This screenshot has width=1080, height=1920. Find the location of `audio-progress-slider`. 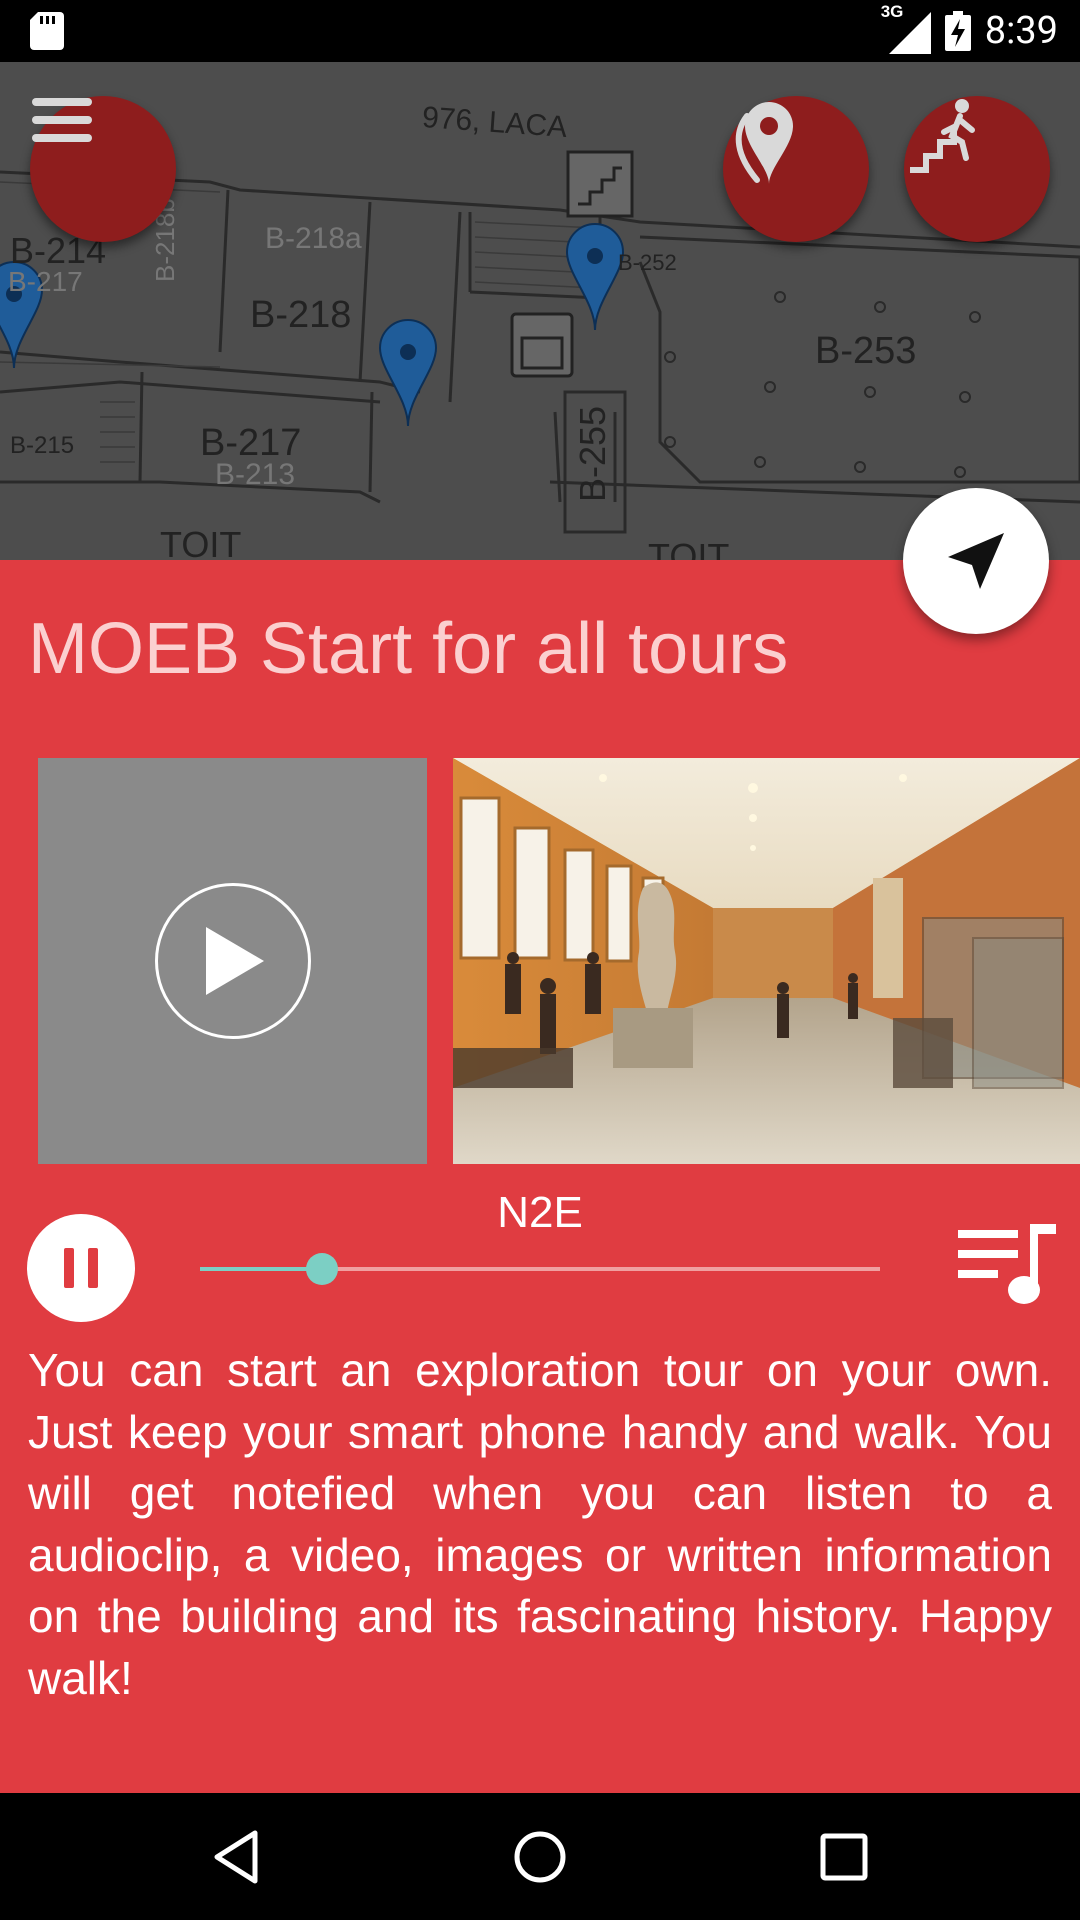

audio-progress-slider is located at coordinates (540, 1269).